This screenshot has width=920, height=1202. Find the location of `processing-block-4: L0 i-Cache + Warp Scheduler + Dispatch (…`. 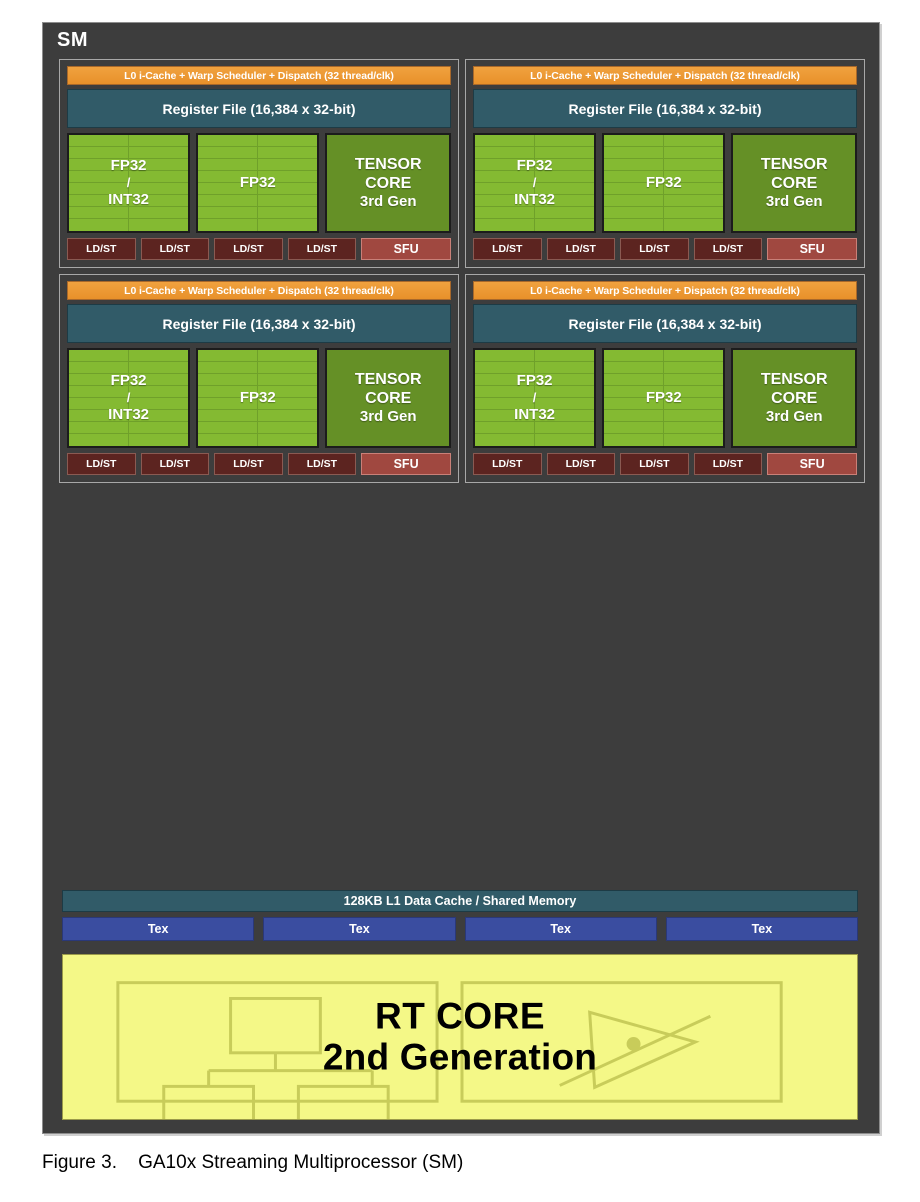

processing-block-4: L0 i-Cache + Warp Scheduler + Dispatch (… is located at coordinates (665, 378).